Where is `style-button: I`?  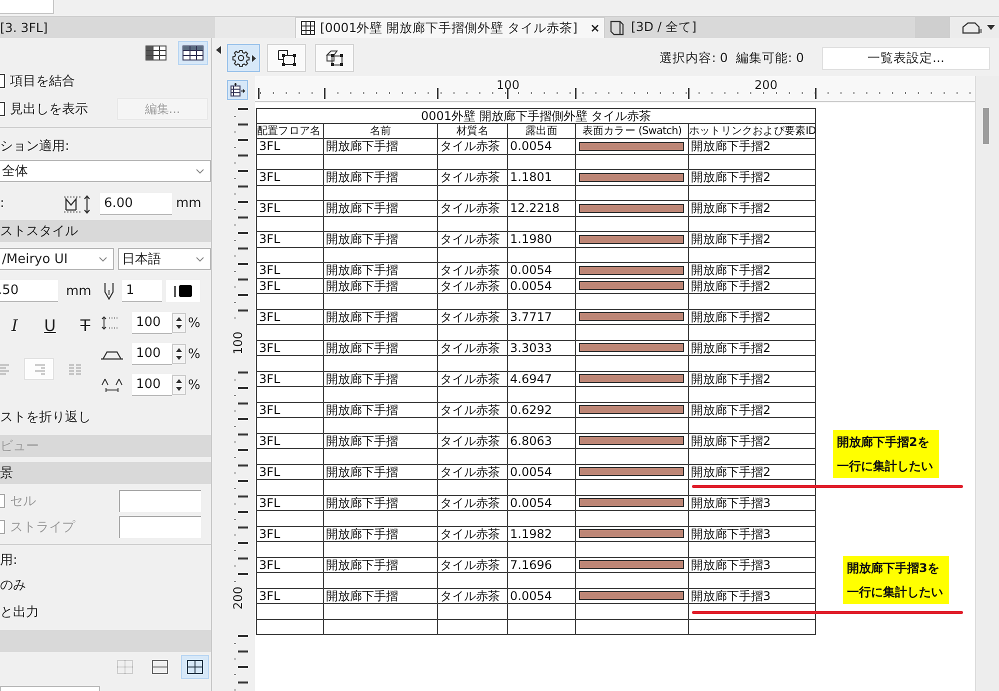 style-button: I is located at coordinates (15, 325).